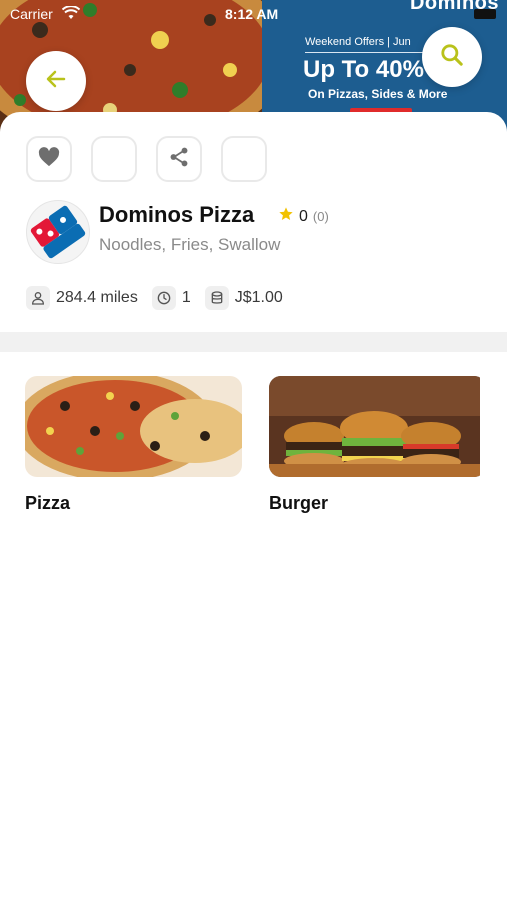 This screenshot has height=900, width=507. What do you see at coordinates (286, 216) in the screenshot?
I see `star-icon` at bounding box center [286, 216].